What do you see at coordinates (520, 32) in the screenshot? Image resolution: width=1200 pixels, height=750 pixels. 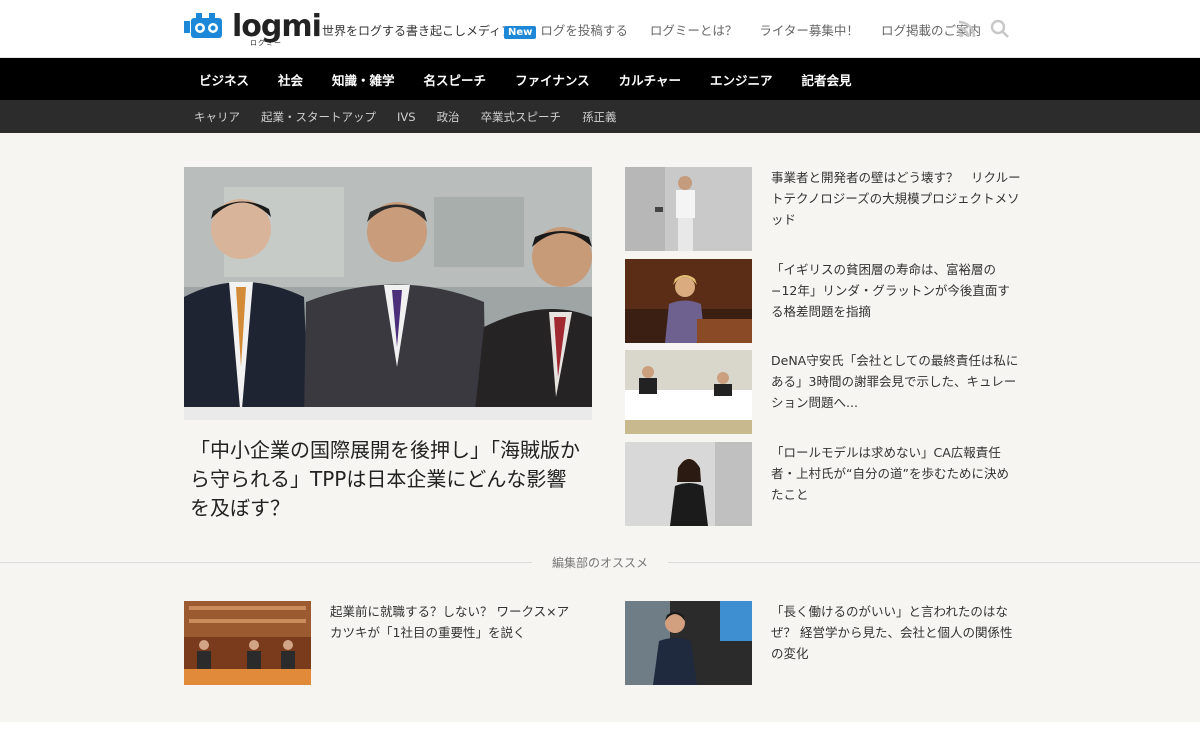 I see `new-badge: New` at bounding box center [520, 32].